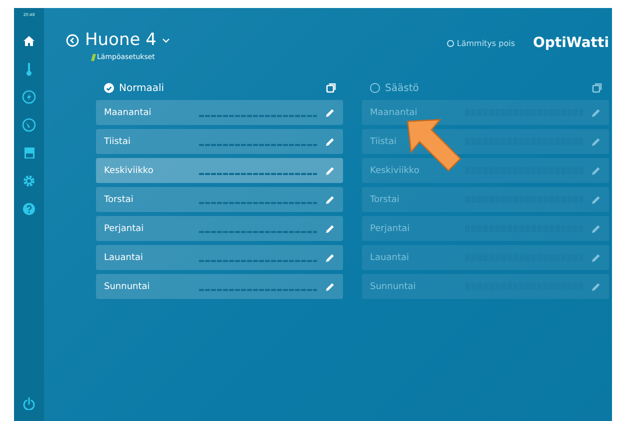  Describe the element at coordinates (29, 181) in the screenshot. I see `settings-icon` at that location.